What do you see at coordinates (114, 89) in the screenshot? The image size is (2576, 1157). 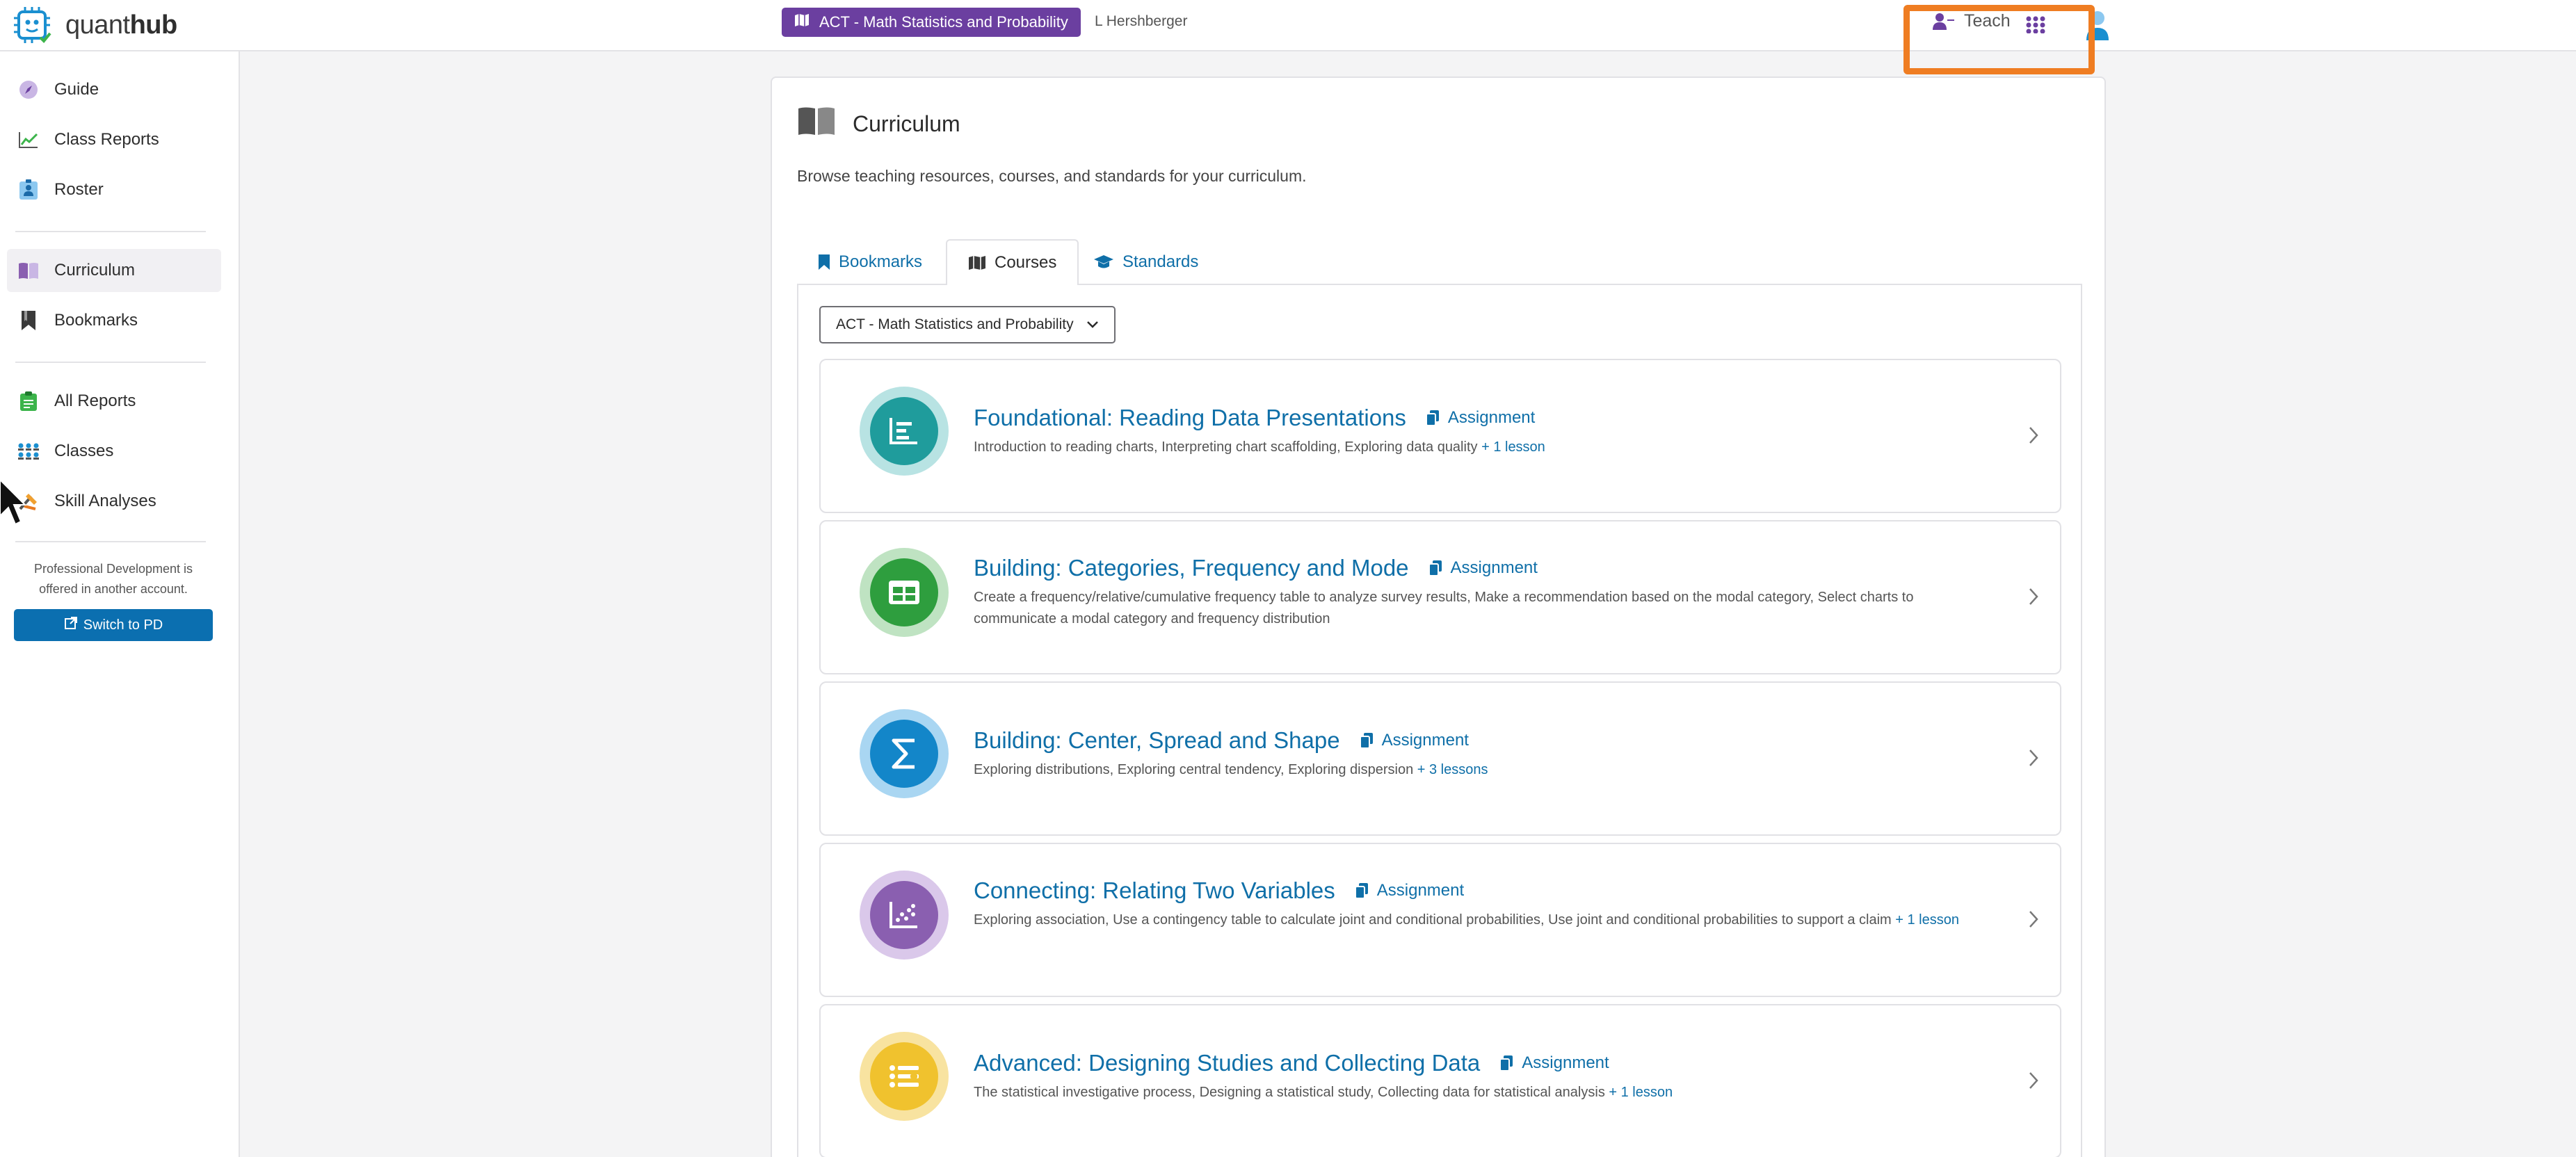 I see `sidebar-item-guide: Guide` at bounding box center [114, 89].